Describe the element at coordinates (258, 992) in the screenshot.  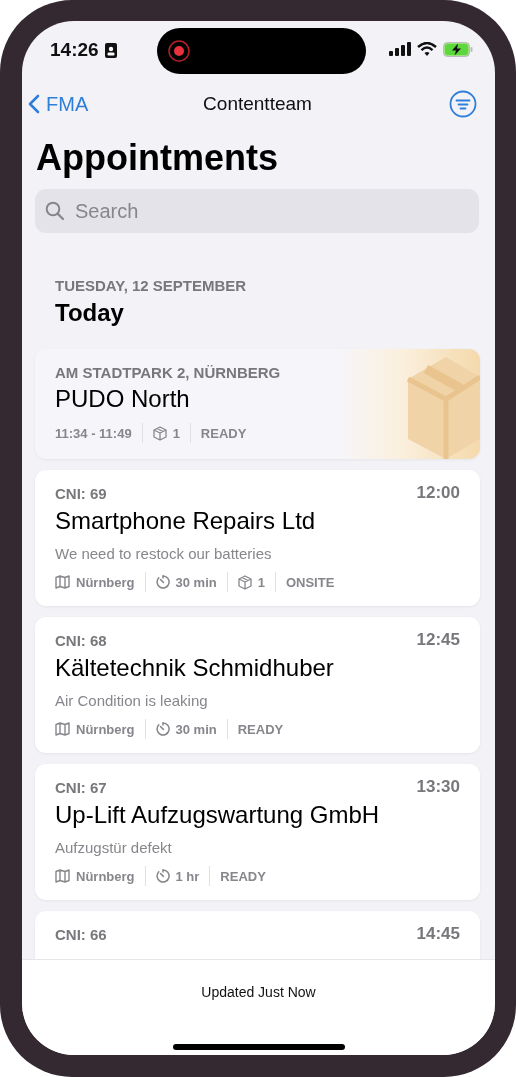
I see `update-status: Updated Just Now` at that location.